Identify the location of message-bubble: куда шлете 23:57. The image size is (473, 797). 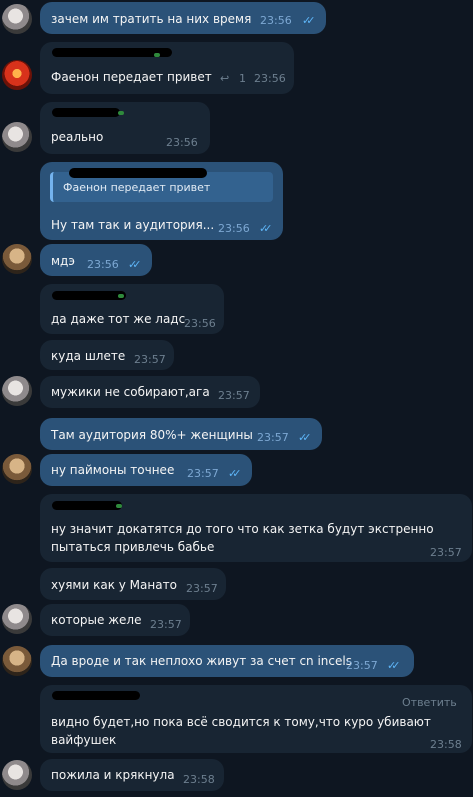
(107, 355).